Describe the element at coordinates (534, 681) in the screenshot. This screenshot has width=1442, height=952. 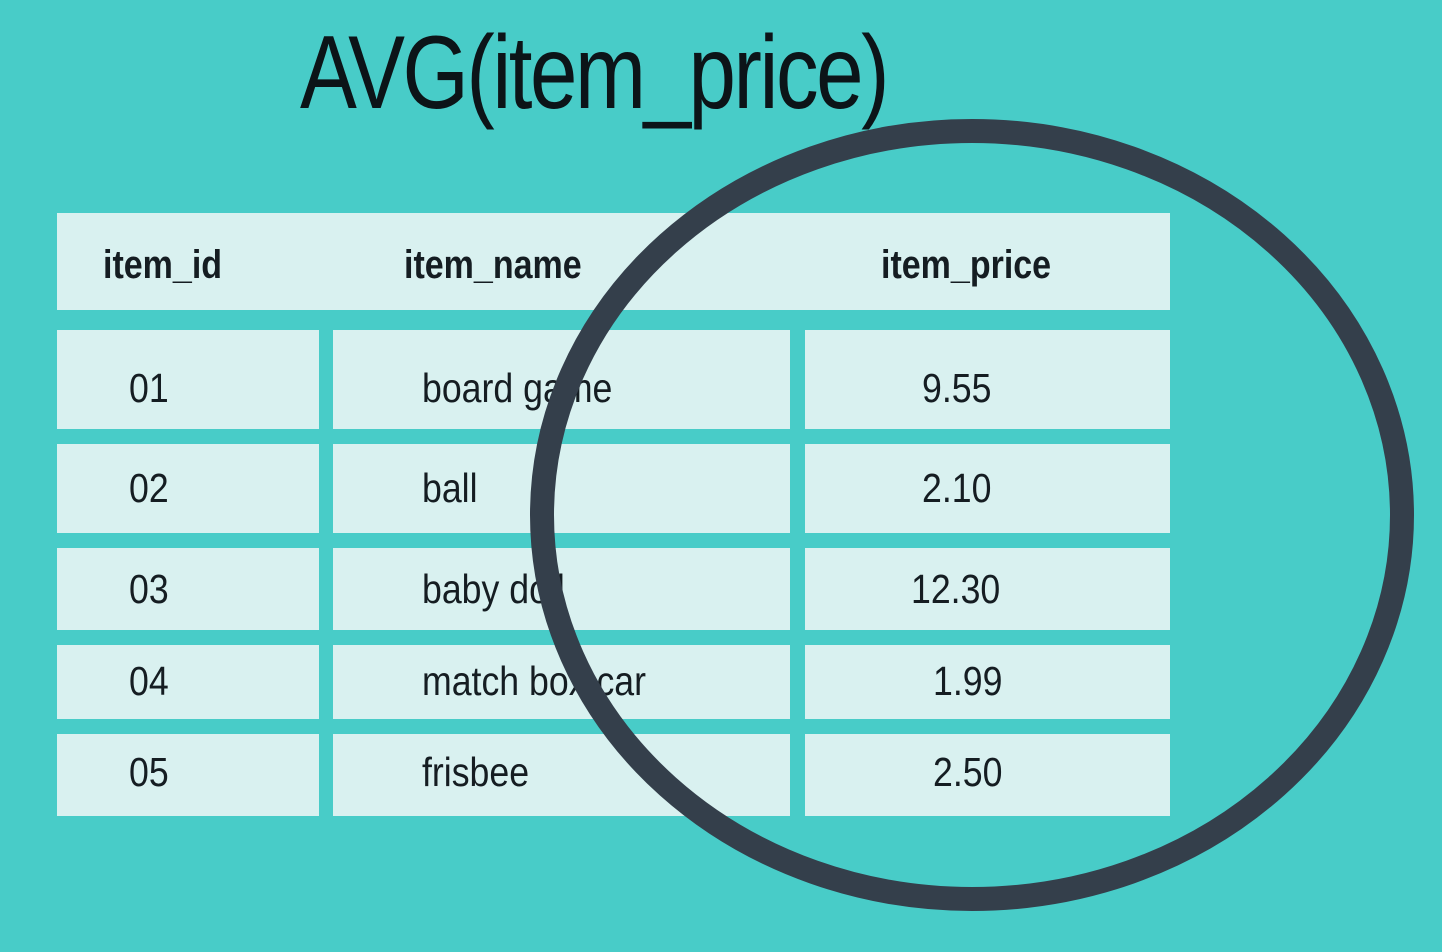
I see `row-4-item-name: match box car` at that location.